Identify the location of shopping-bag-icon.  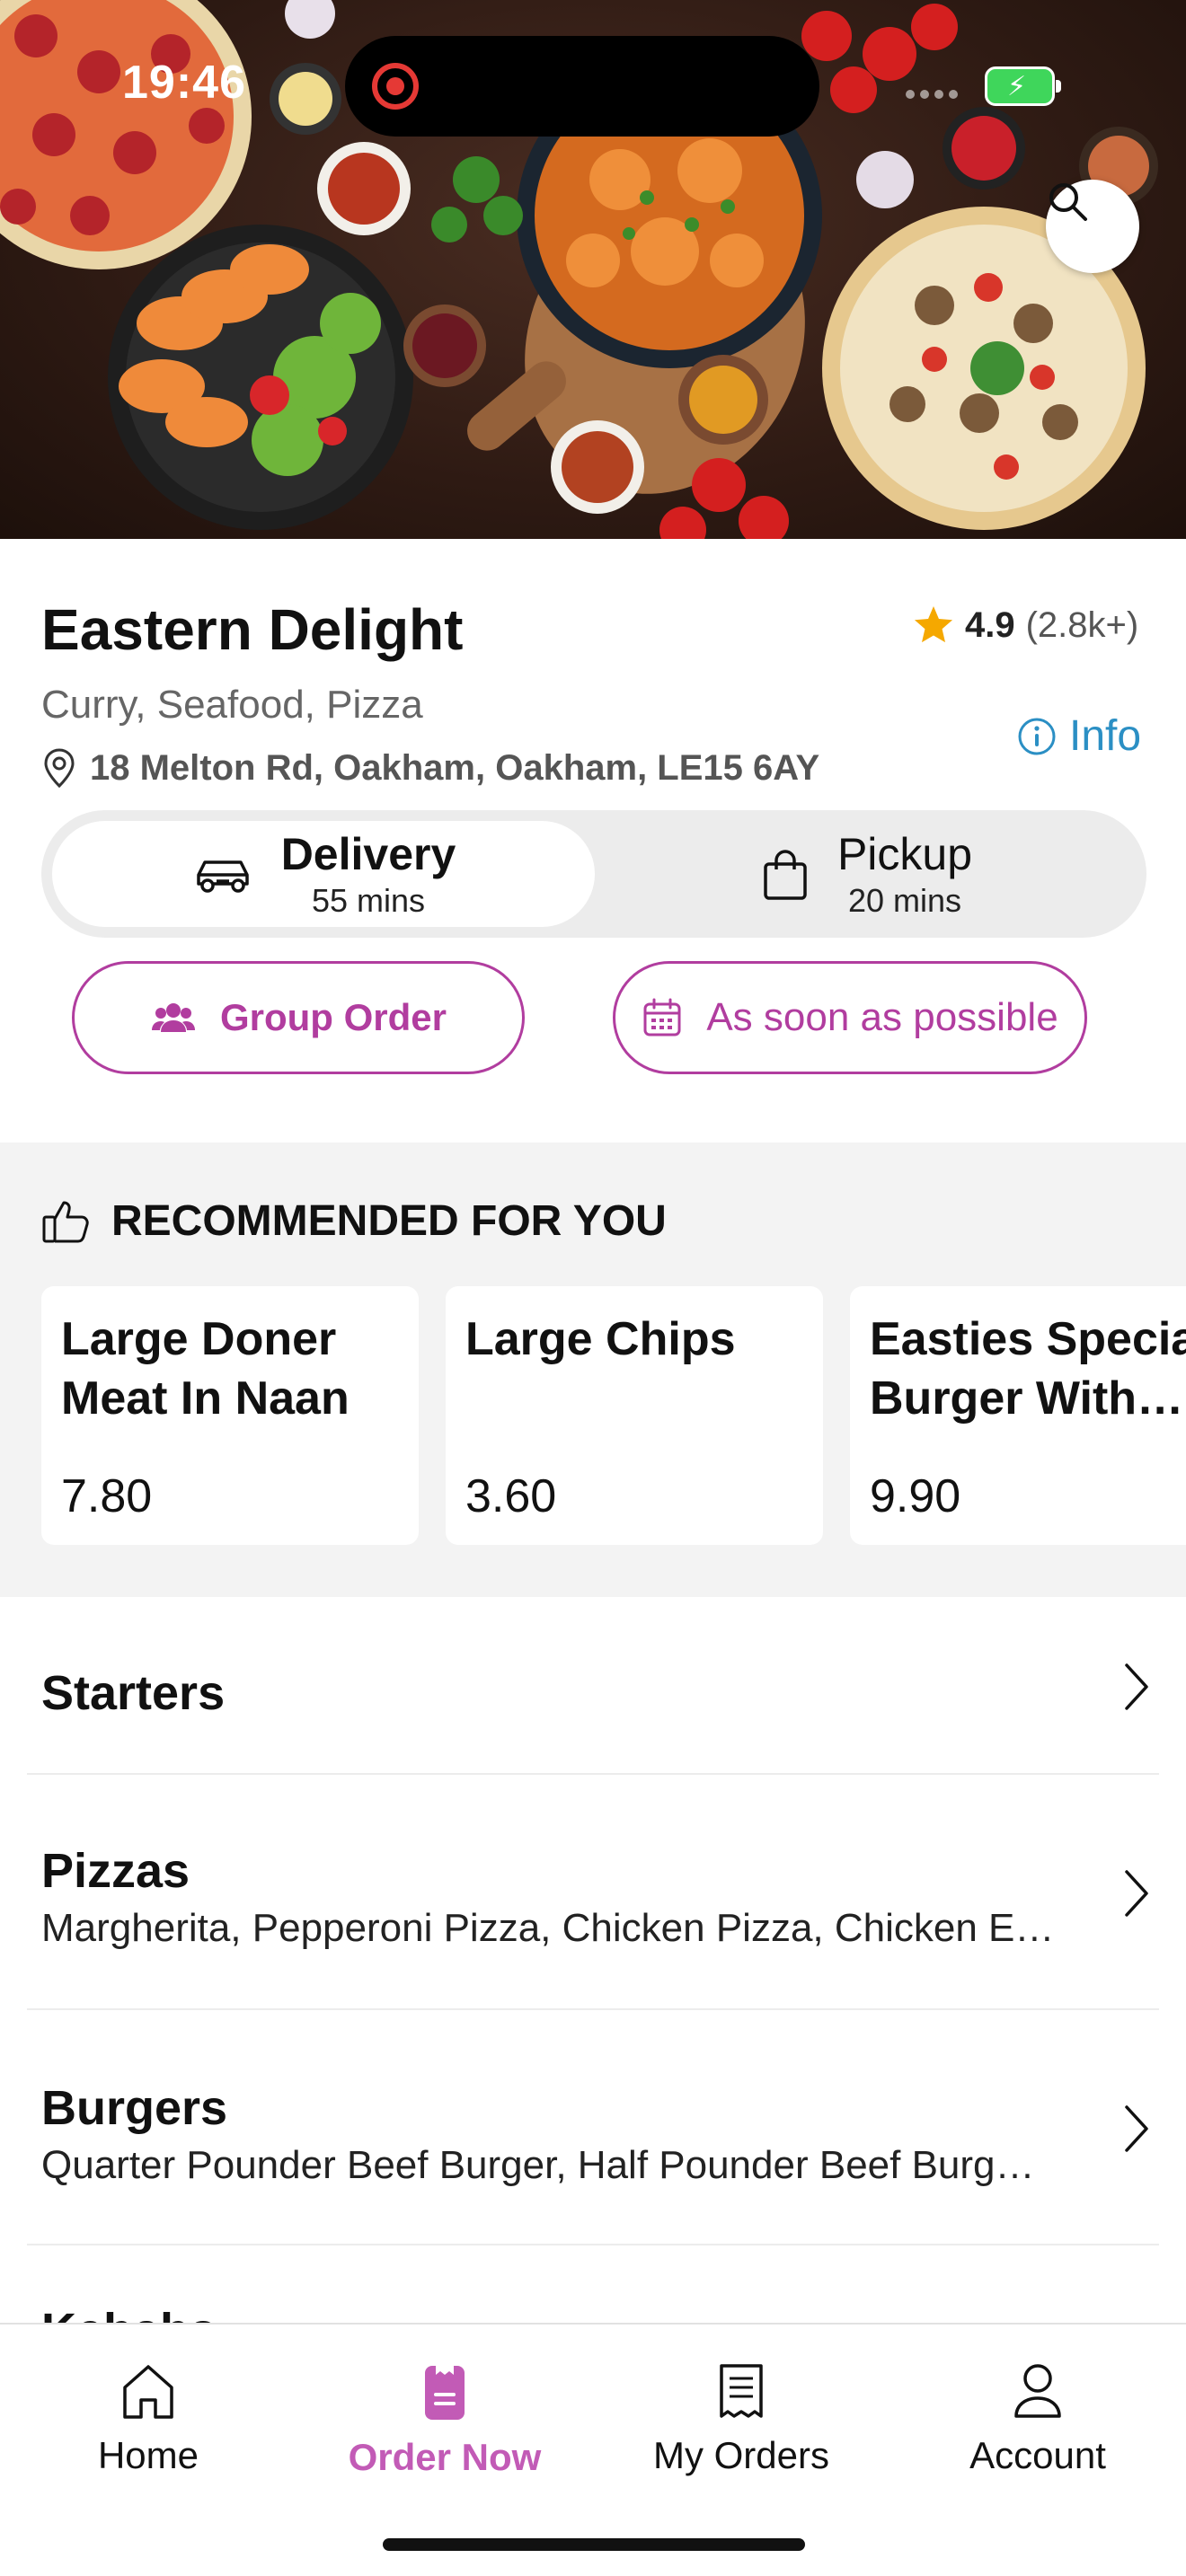
(785, 875).